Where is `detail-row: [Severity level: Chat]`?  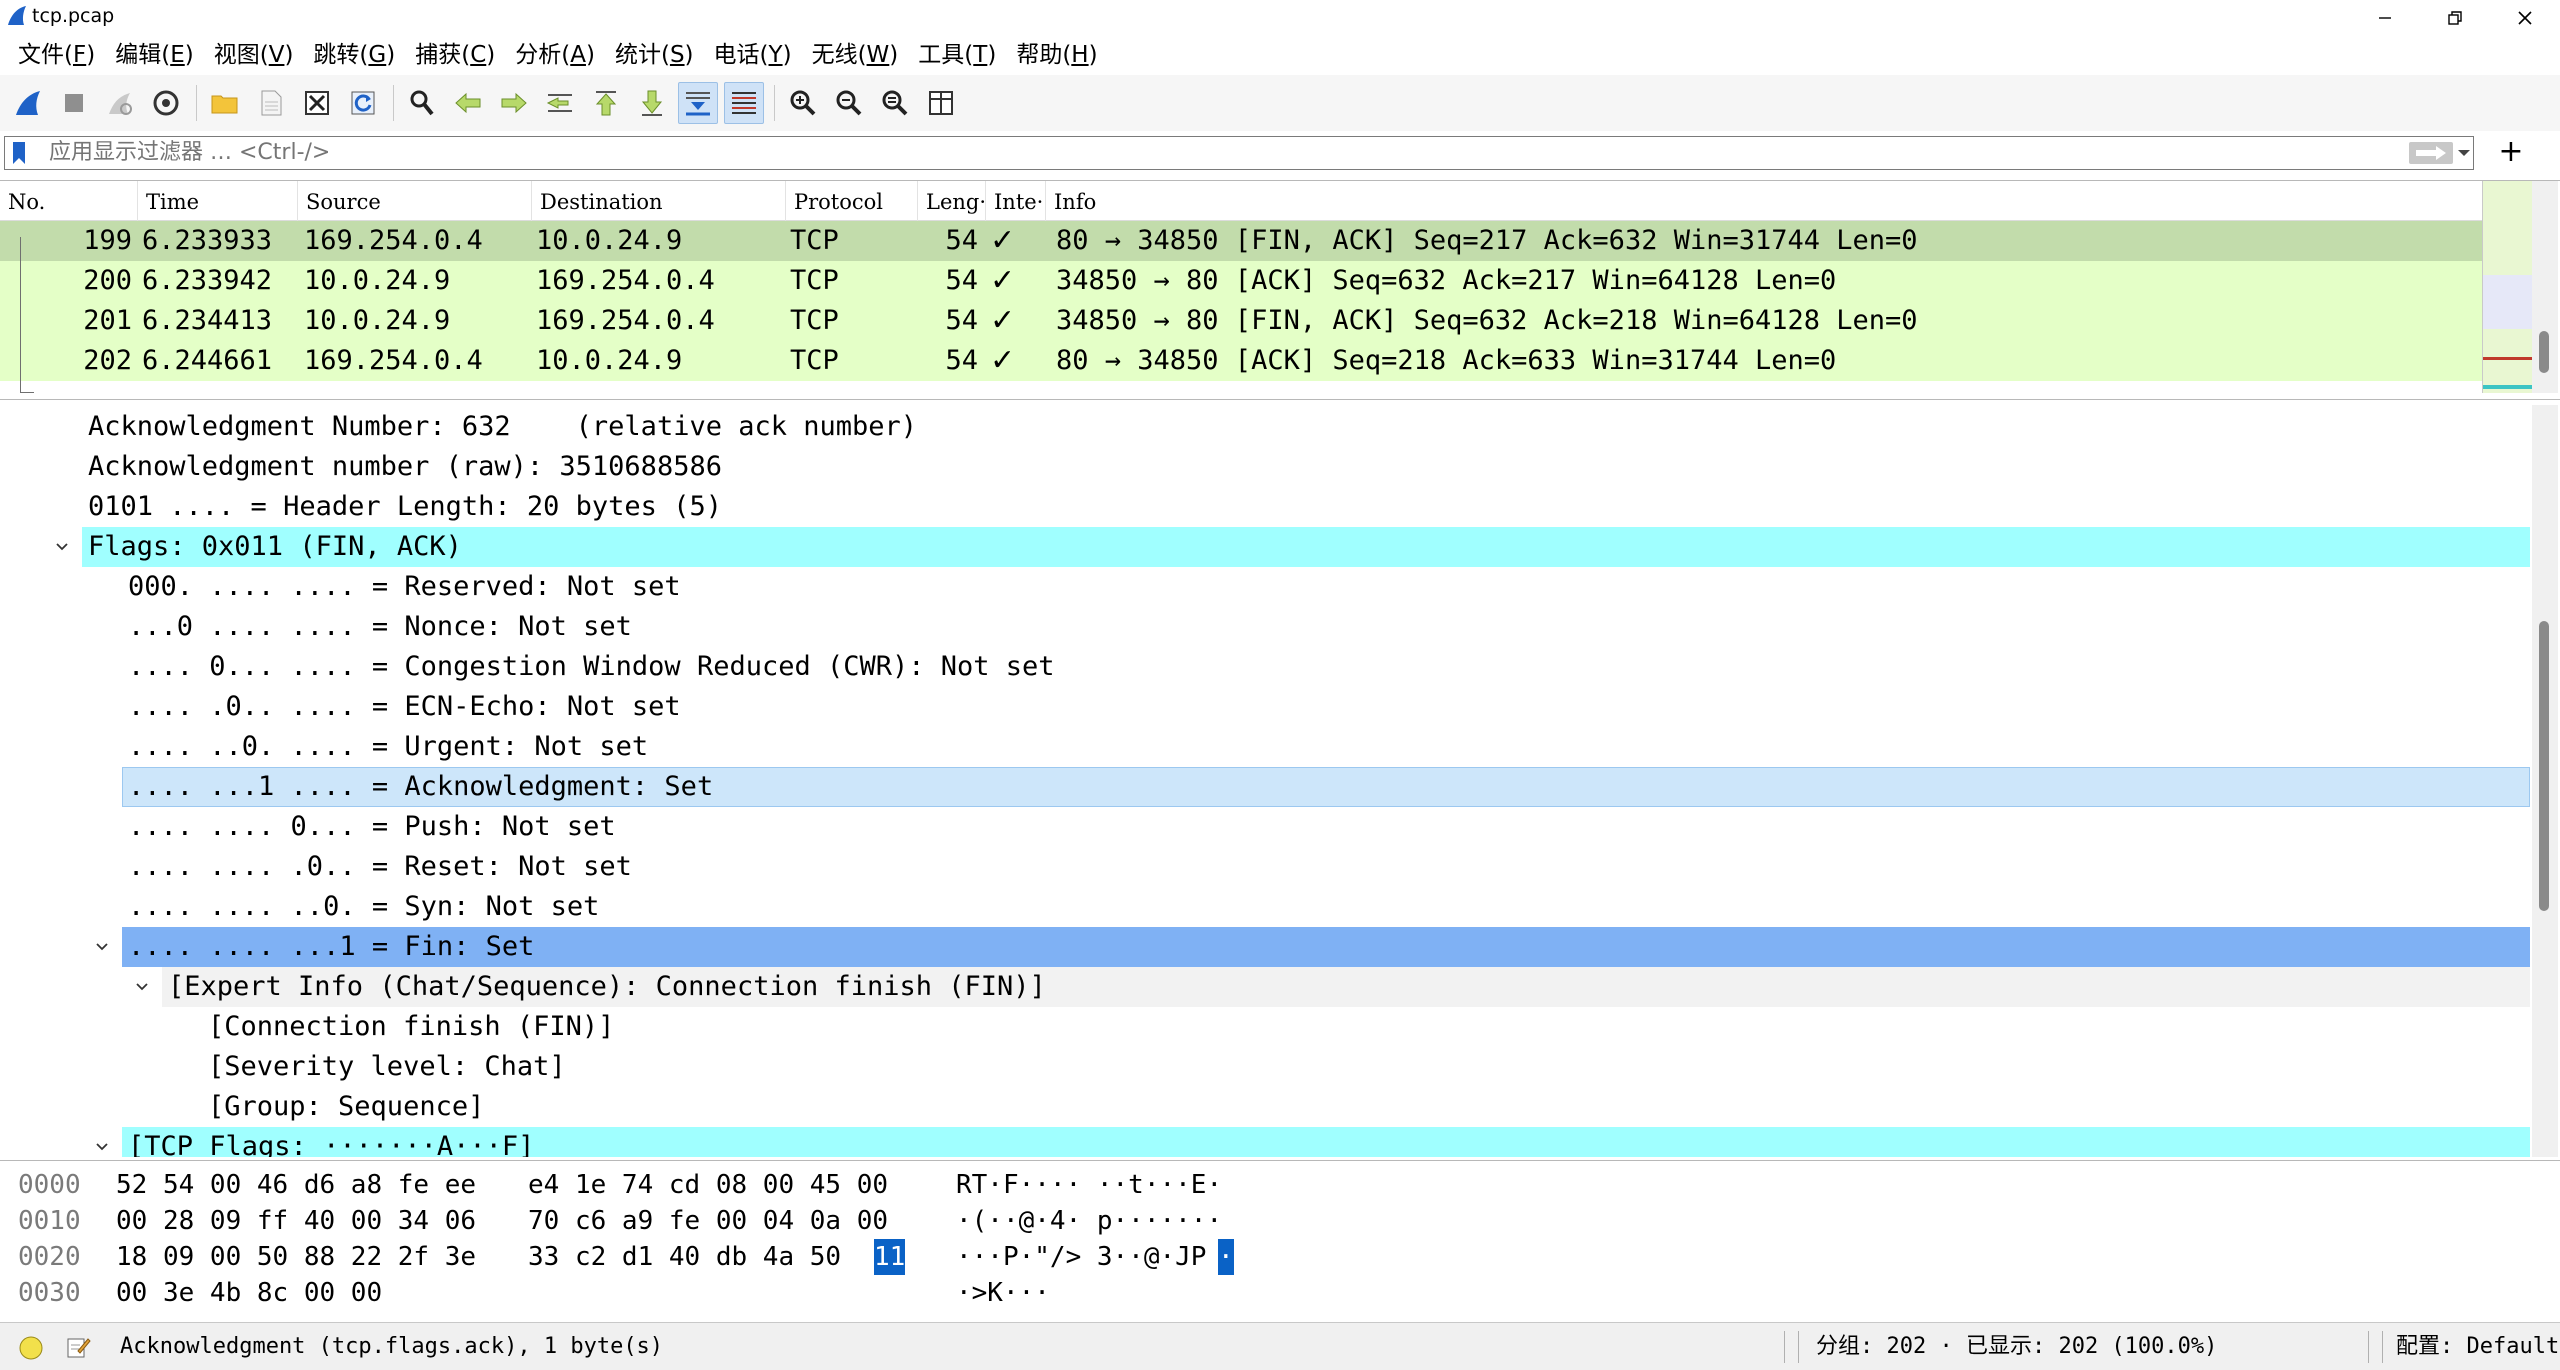 detail-row: [Severity level: Chat] is located at coordinates (387, 1067).